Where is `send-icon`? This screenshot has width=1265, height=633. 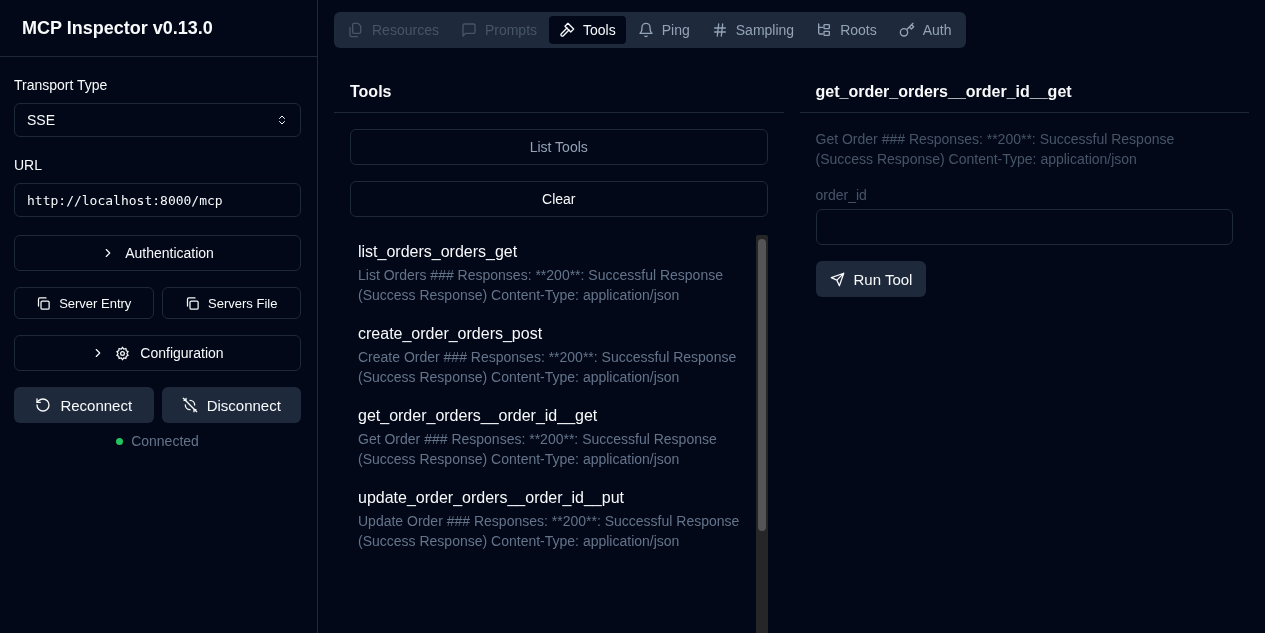
send-icon is located at coordinates (837, 279).